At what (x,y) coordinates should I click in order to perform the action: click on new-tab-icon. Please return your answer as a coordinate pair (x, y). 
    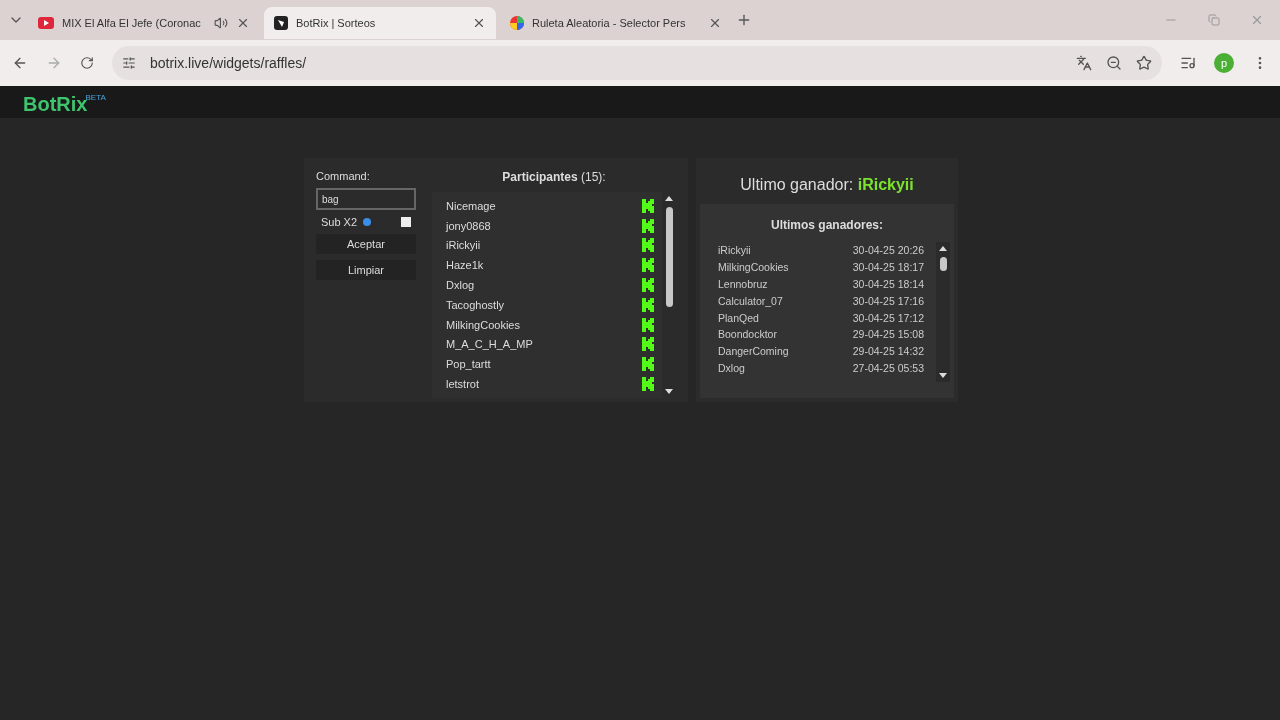
    Looking at the image, I should click on (744, 20).